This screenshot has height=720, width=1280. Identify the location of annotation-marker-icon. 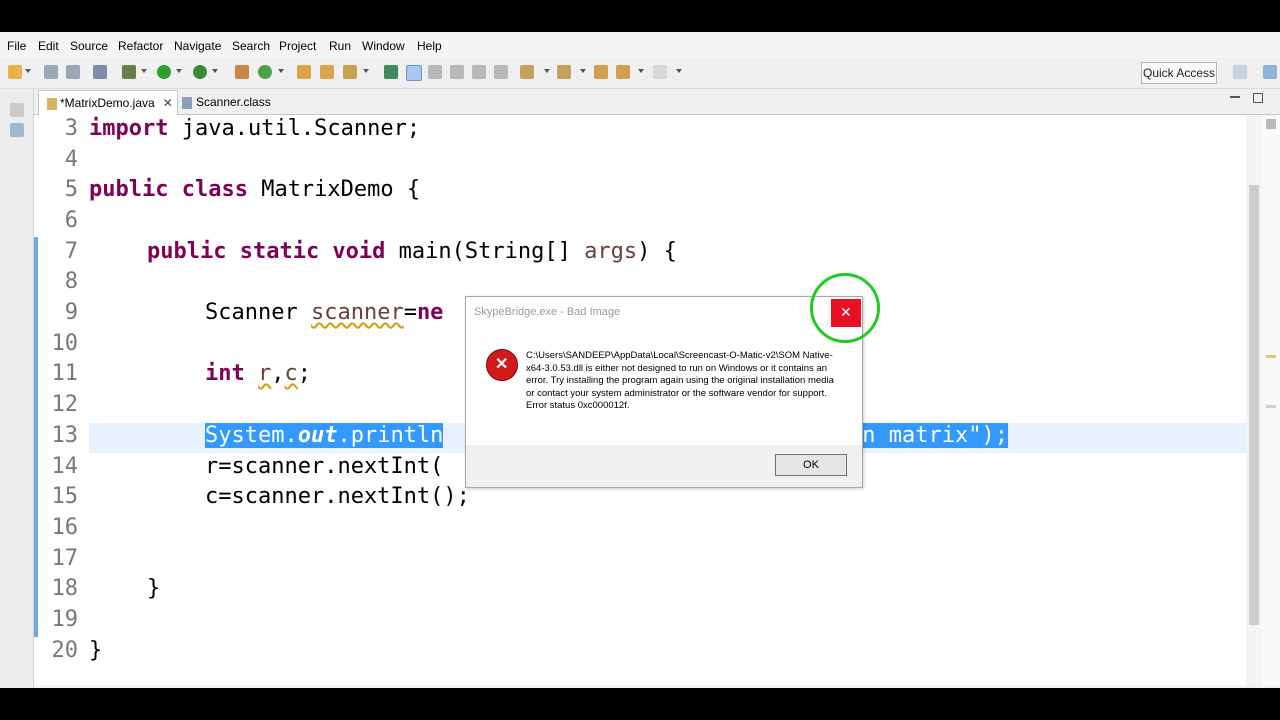
(1271, 406).